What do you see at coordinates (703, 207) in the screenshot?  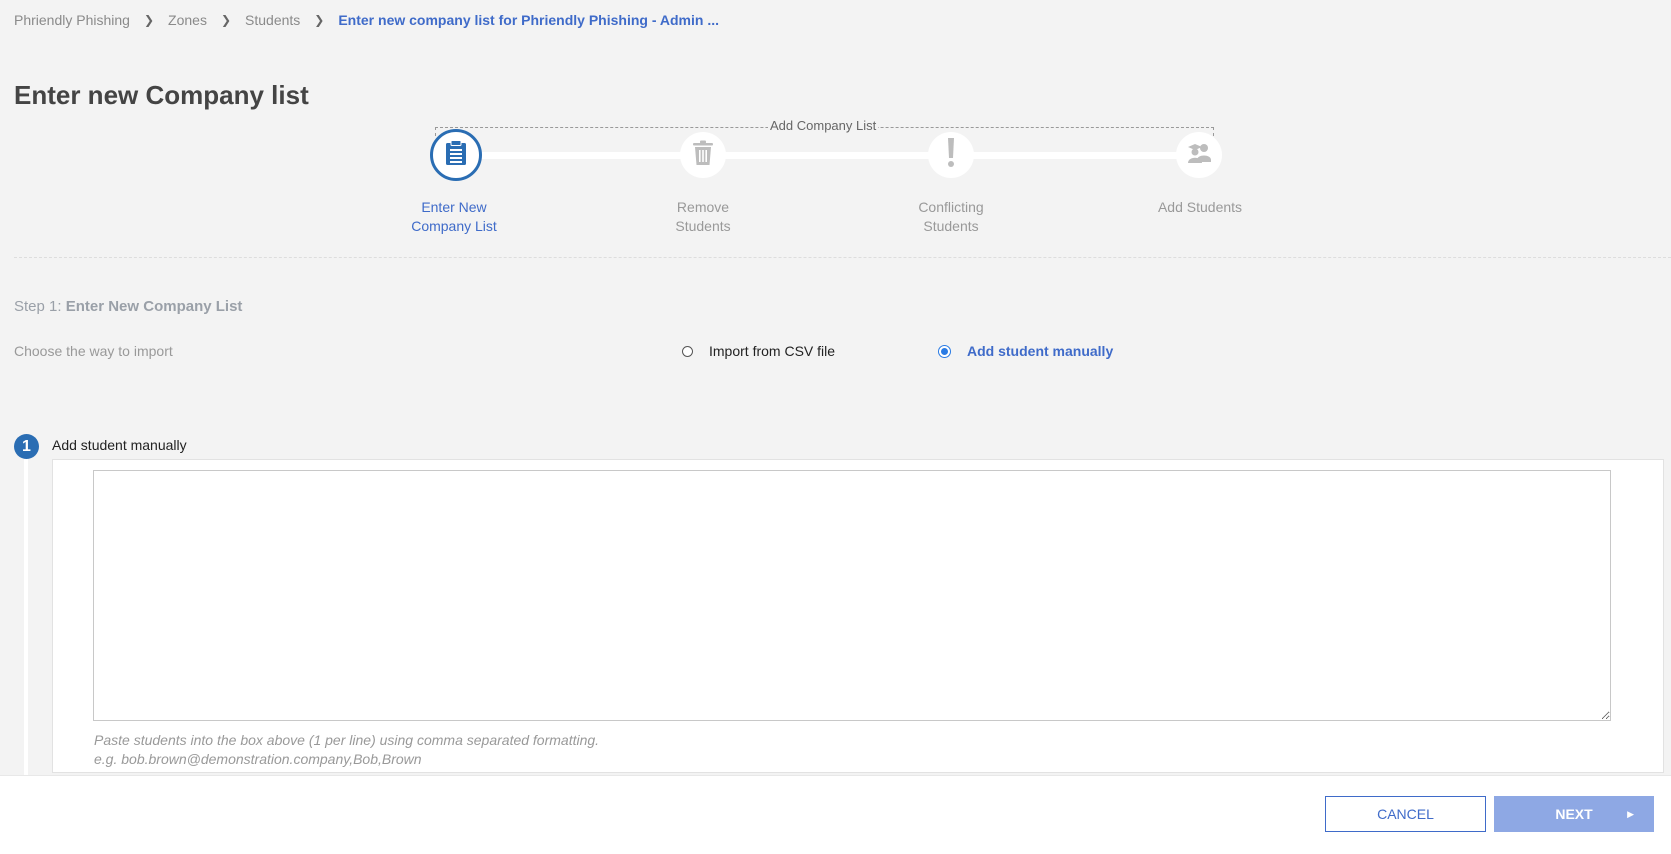 I see `step-label-line: Remove` at bounding box center [703, 207].